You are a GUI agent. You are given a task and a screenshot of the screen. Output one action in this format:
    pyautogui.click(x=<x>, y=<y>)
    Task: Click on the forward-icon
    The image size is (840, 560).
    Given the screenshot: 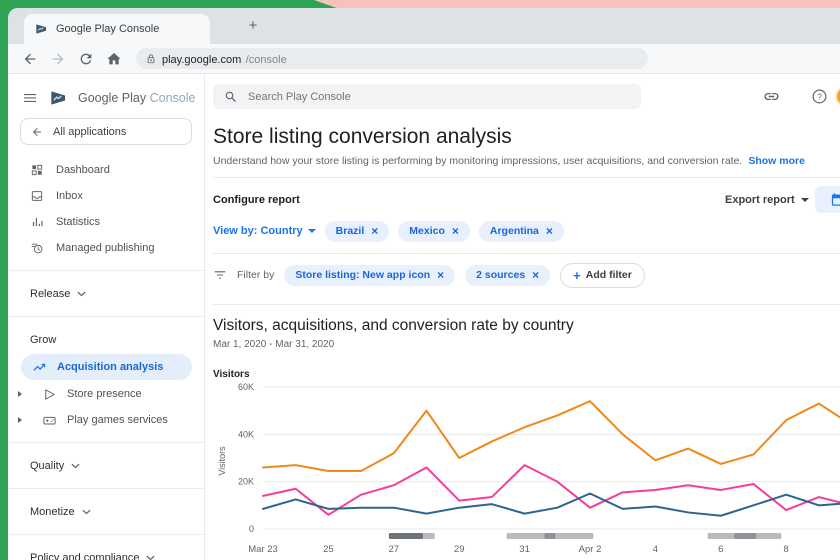 What is the action you would take?
    pyautogui.click(x=58, y=59)
    